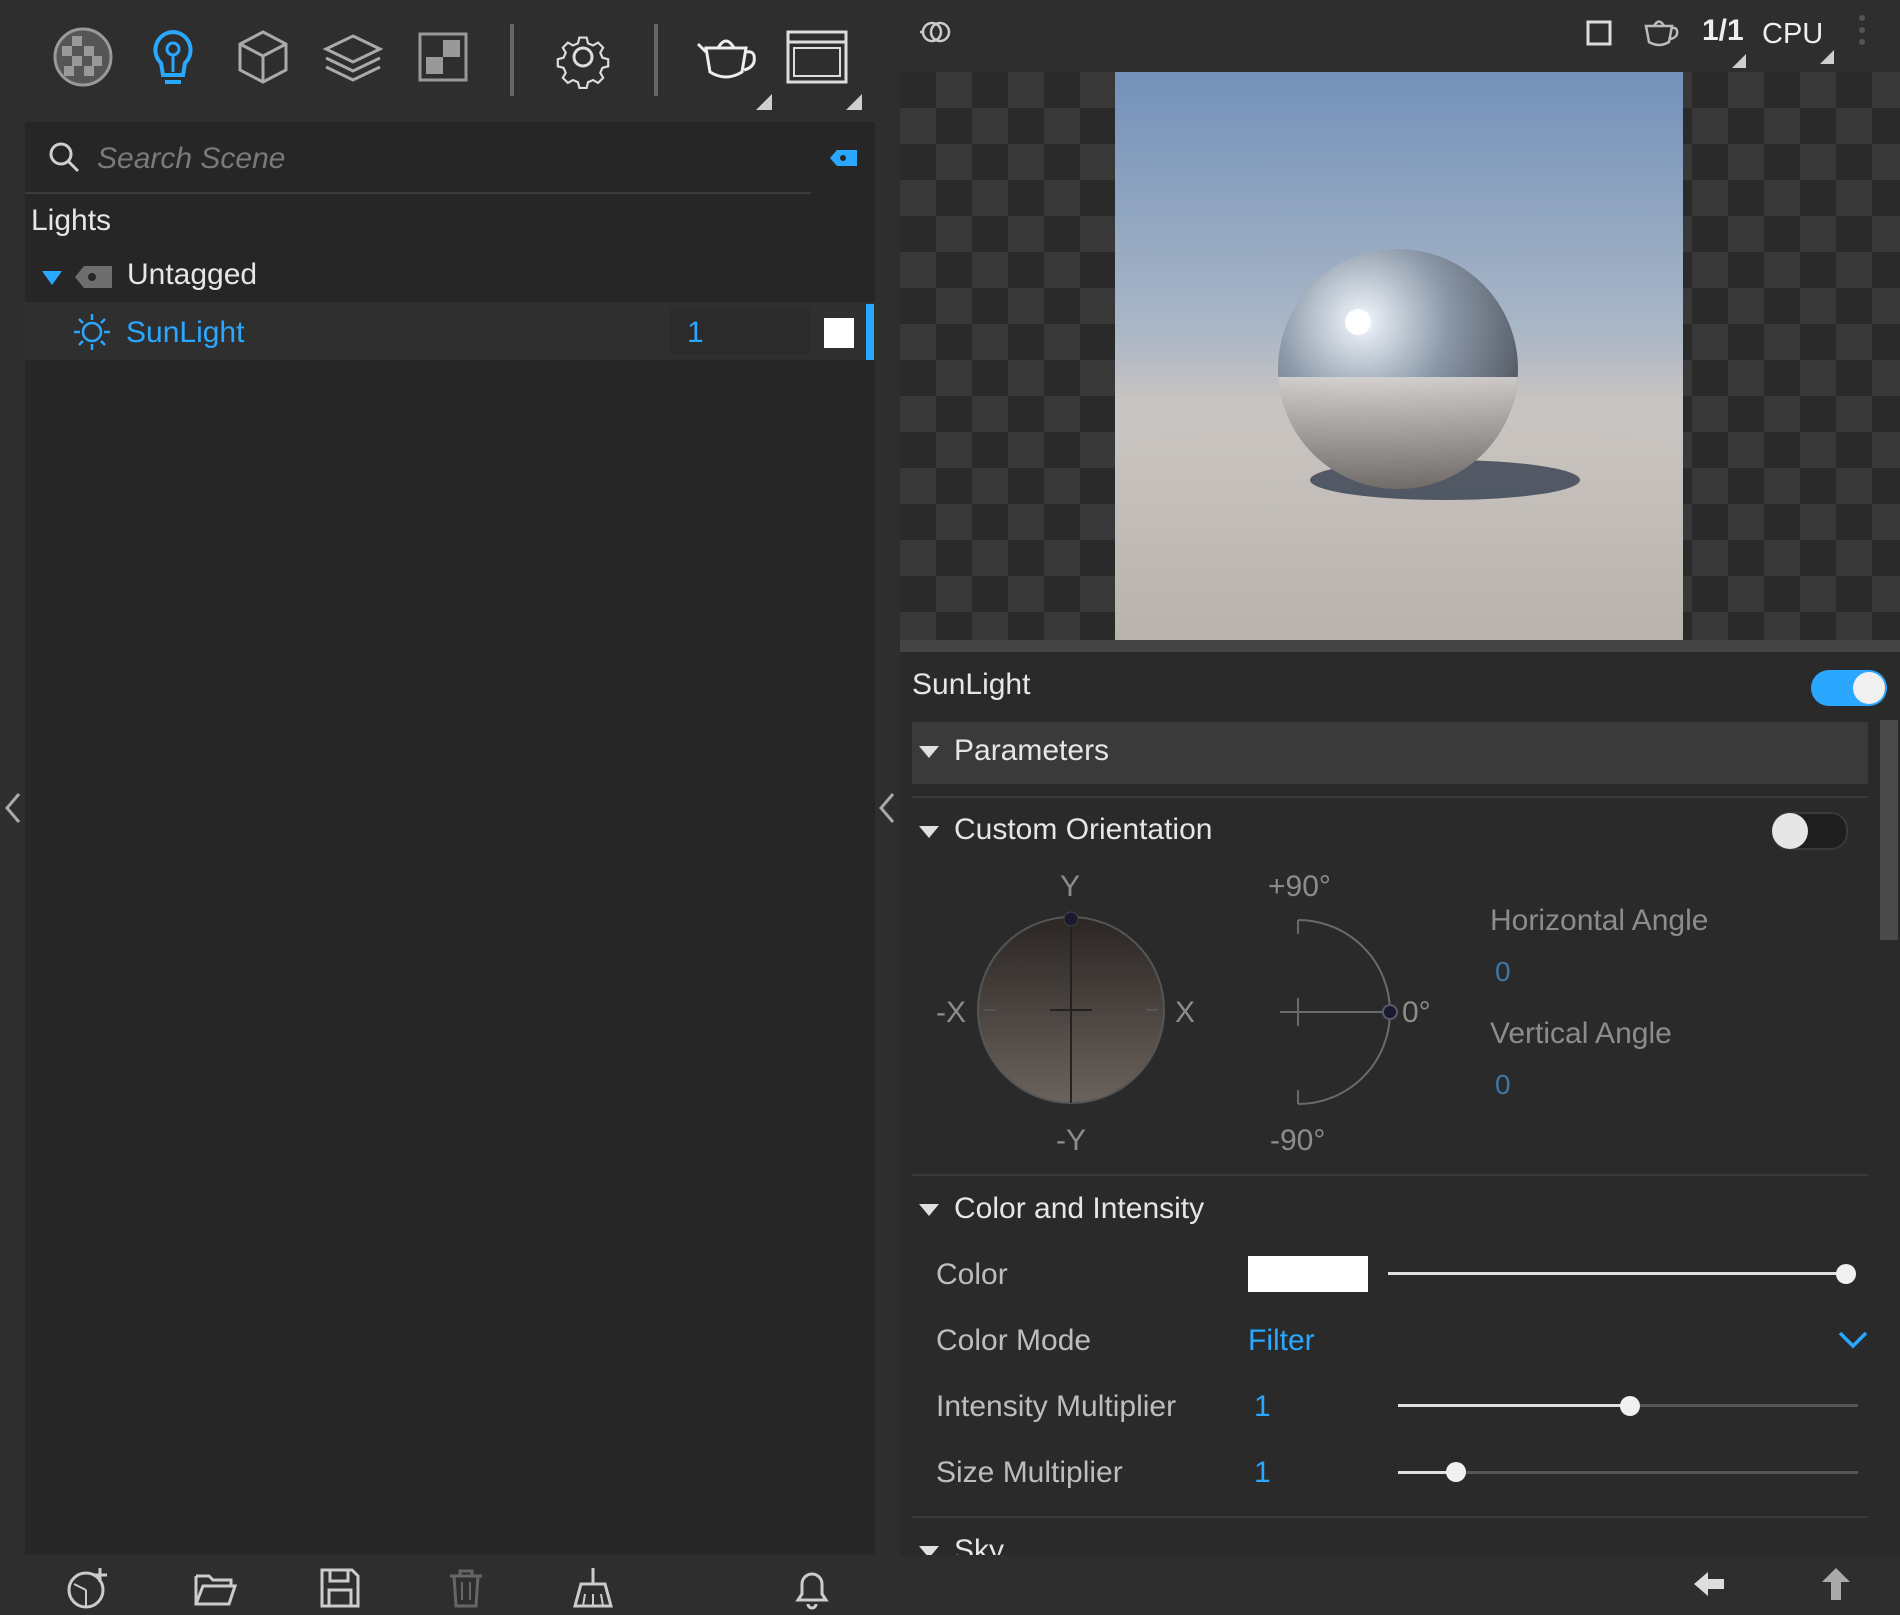 This screenshot has width=1900, height=1615. What do you see at coordinates (1836, 1584) in the screenshot?
I see `arrow-up-icon` at bounding box center [1836, 1584].